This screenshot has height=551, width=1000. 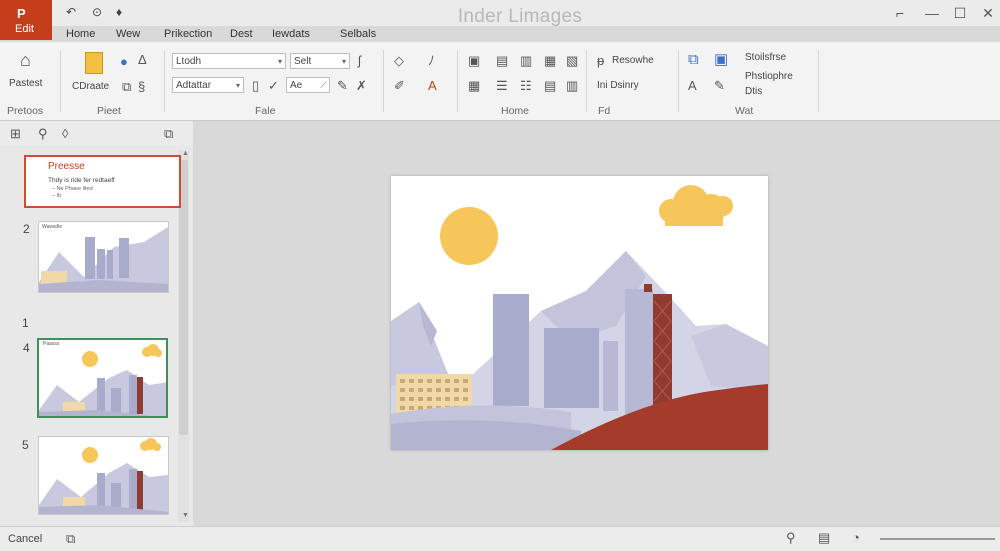 I want to click on copy-icon: ⧉, so click(x=126, y=87).